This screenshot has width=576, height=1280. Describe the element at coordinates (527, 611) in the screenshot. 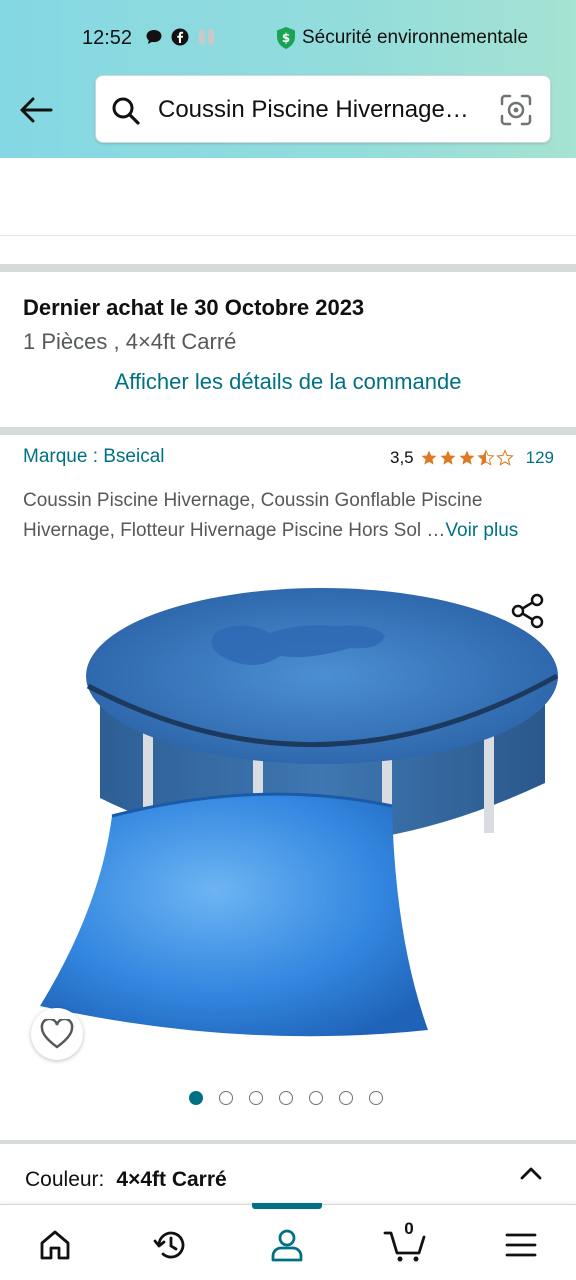

I see `share-icon` at that location.